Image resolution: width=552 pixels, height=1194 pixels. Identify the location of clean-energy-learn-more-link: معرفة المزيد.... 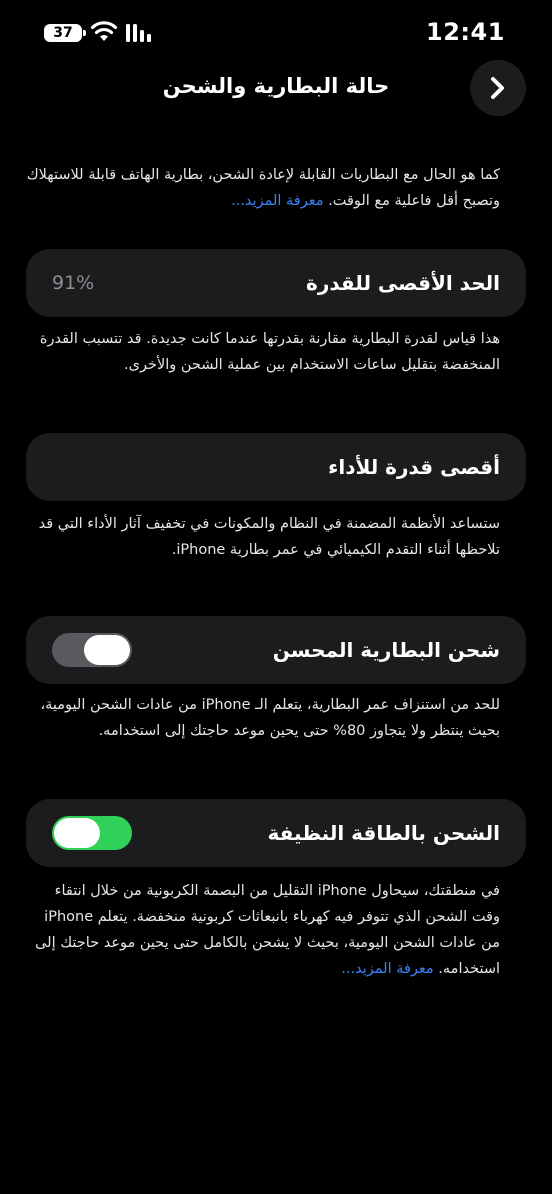
(387, 969).